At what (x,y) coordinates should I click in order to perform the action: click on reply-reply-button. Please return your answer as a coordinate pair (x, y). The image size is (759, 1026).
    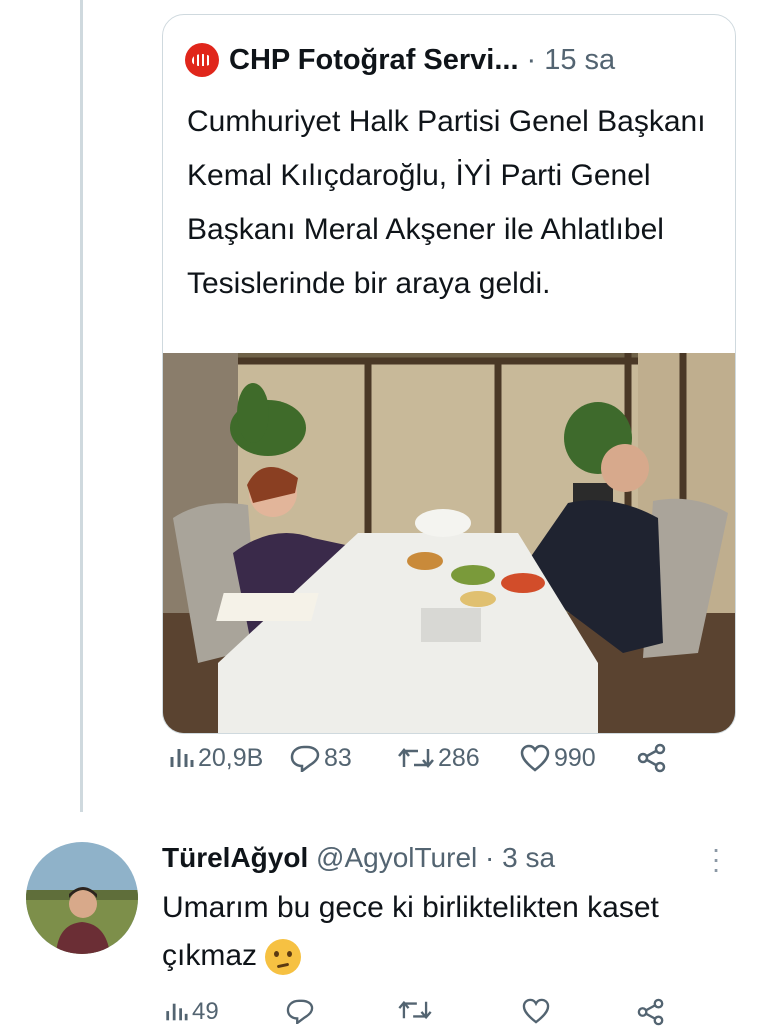
    Looking at the image, I should click on (302, 1011).